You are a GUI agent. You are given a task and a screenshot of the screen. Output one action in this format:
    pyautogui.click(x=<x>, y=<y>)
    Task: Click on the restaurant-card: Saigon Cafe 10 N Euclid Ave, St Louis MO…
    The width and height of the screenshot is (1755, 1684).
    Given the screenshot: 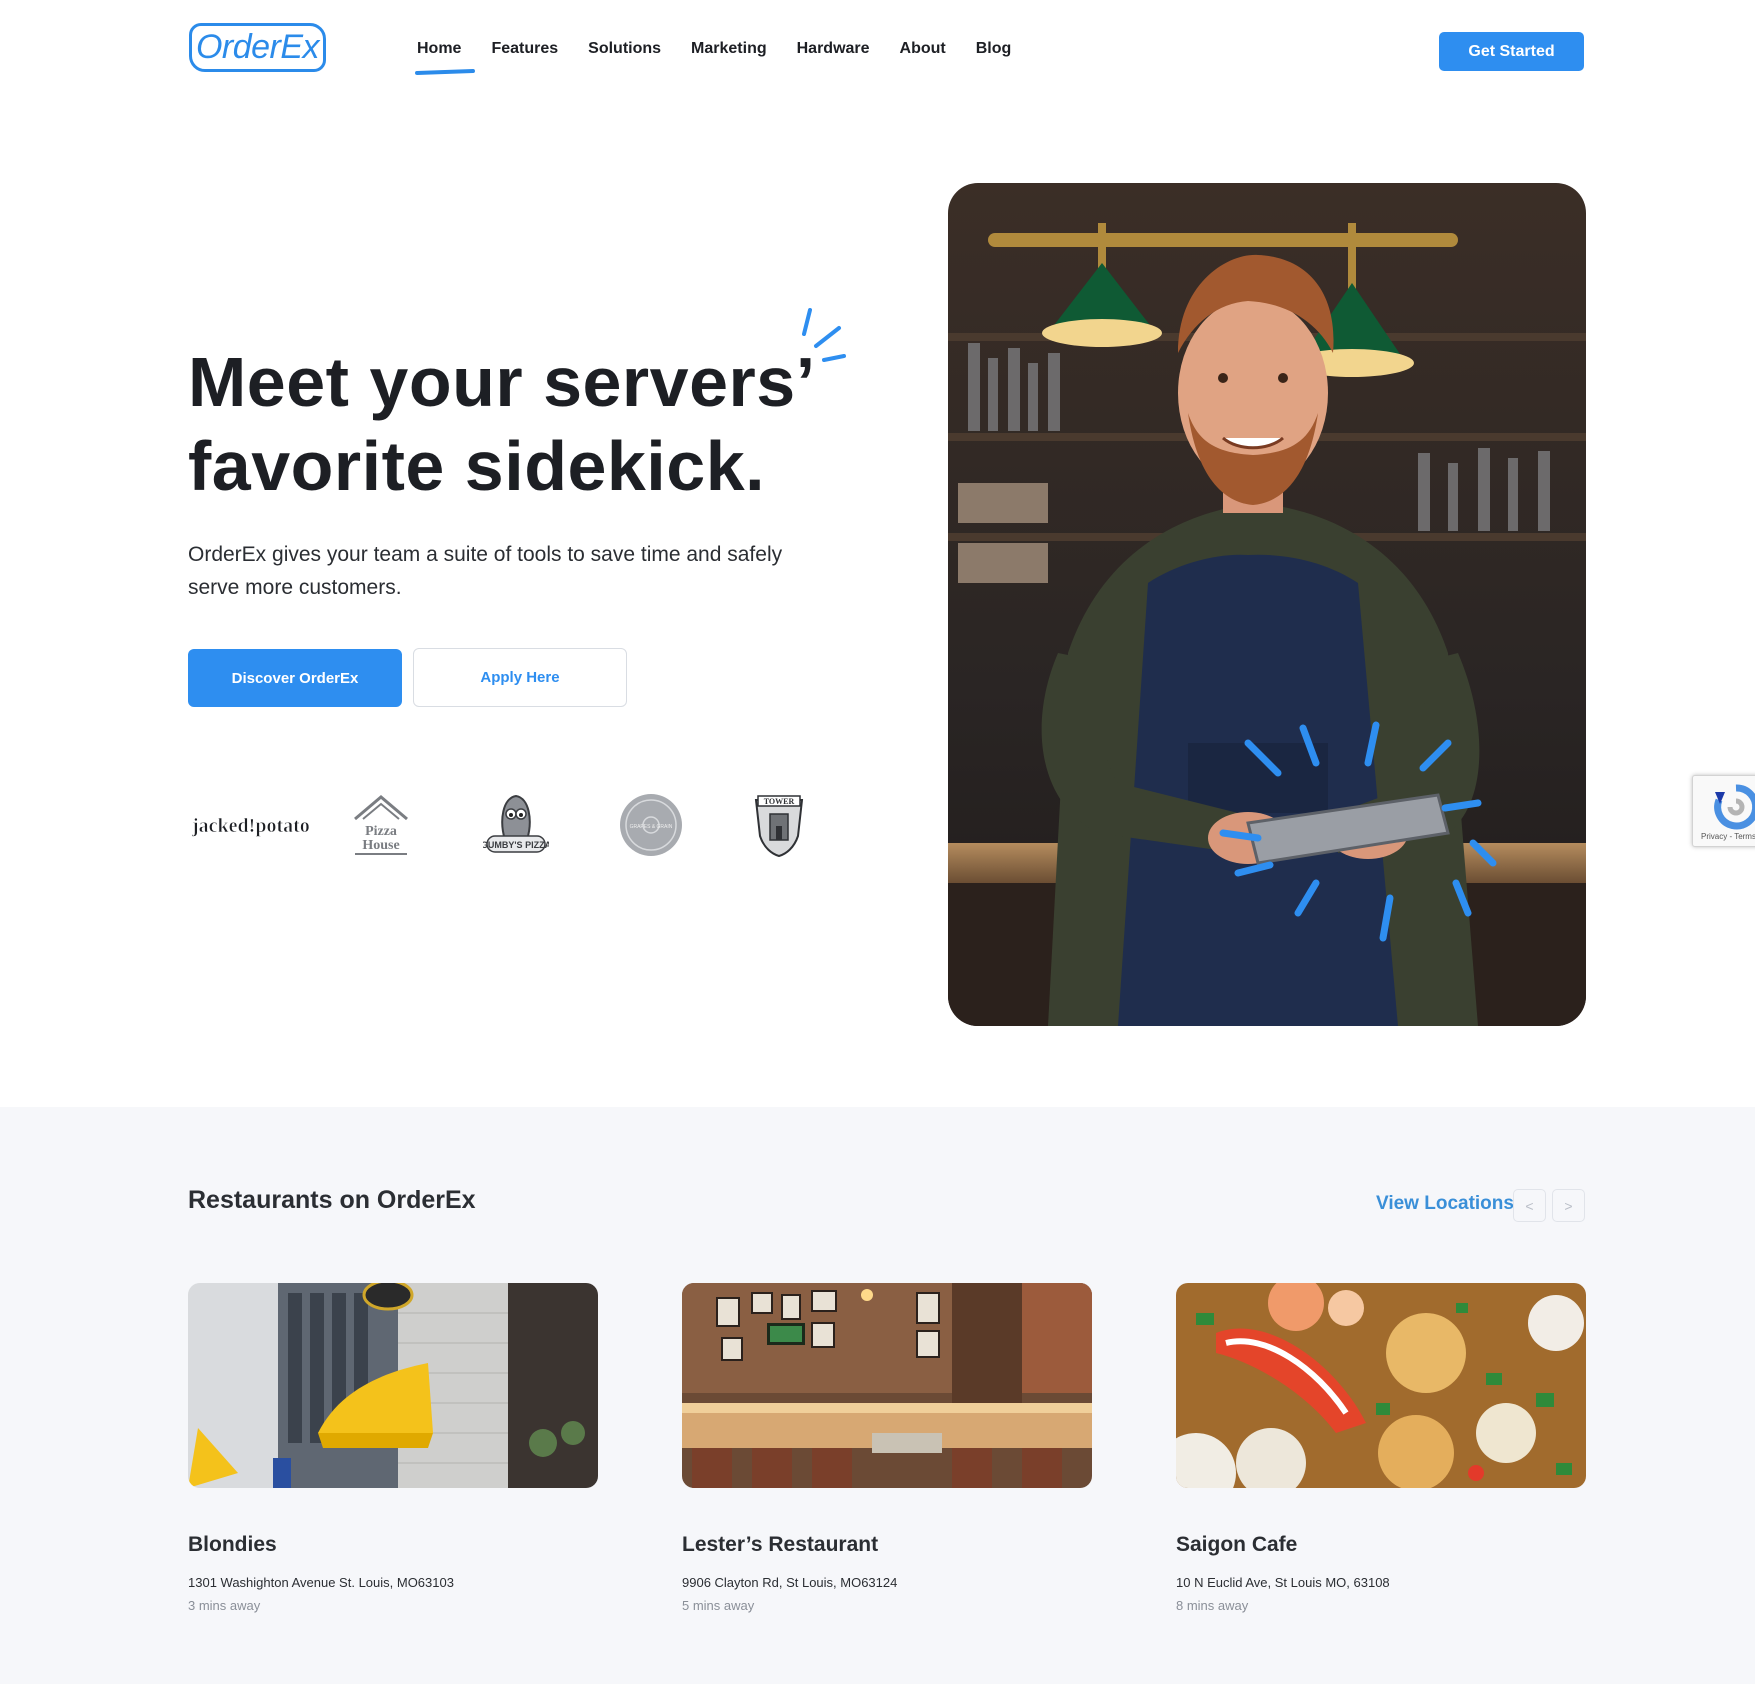 What is the action you would take?
    pyautogui.click(x=1381, y=1448)
    